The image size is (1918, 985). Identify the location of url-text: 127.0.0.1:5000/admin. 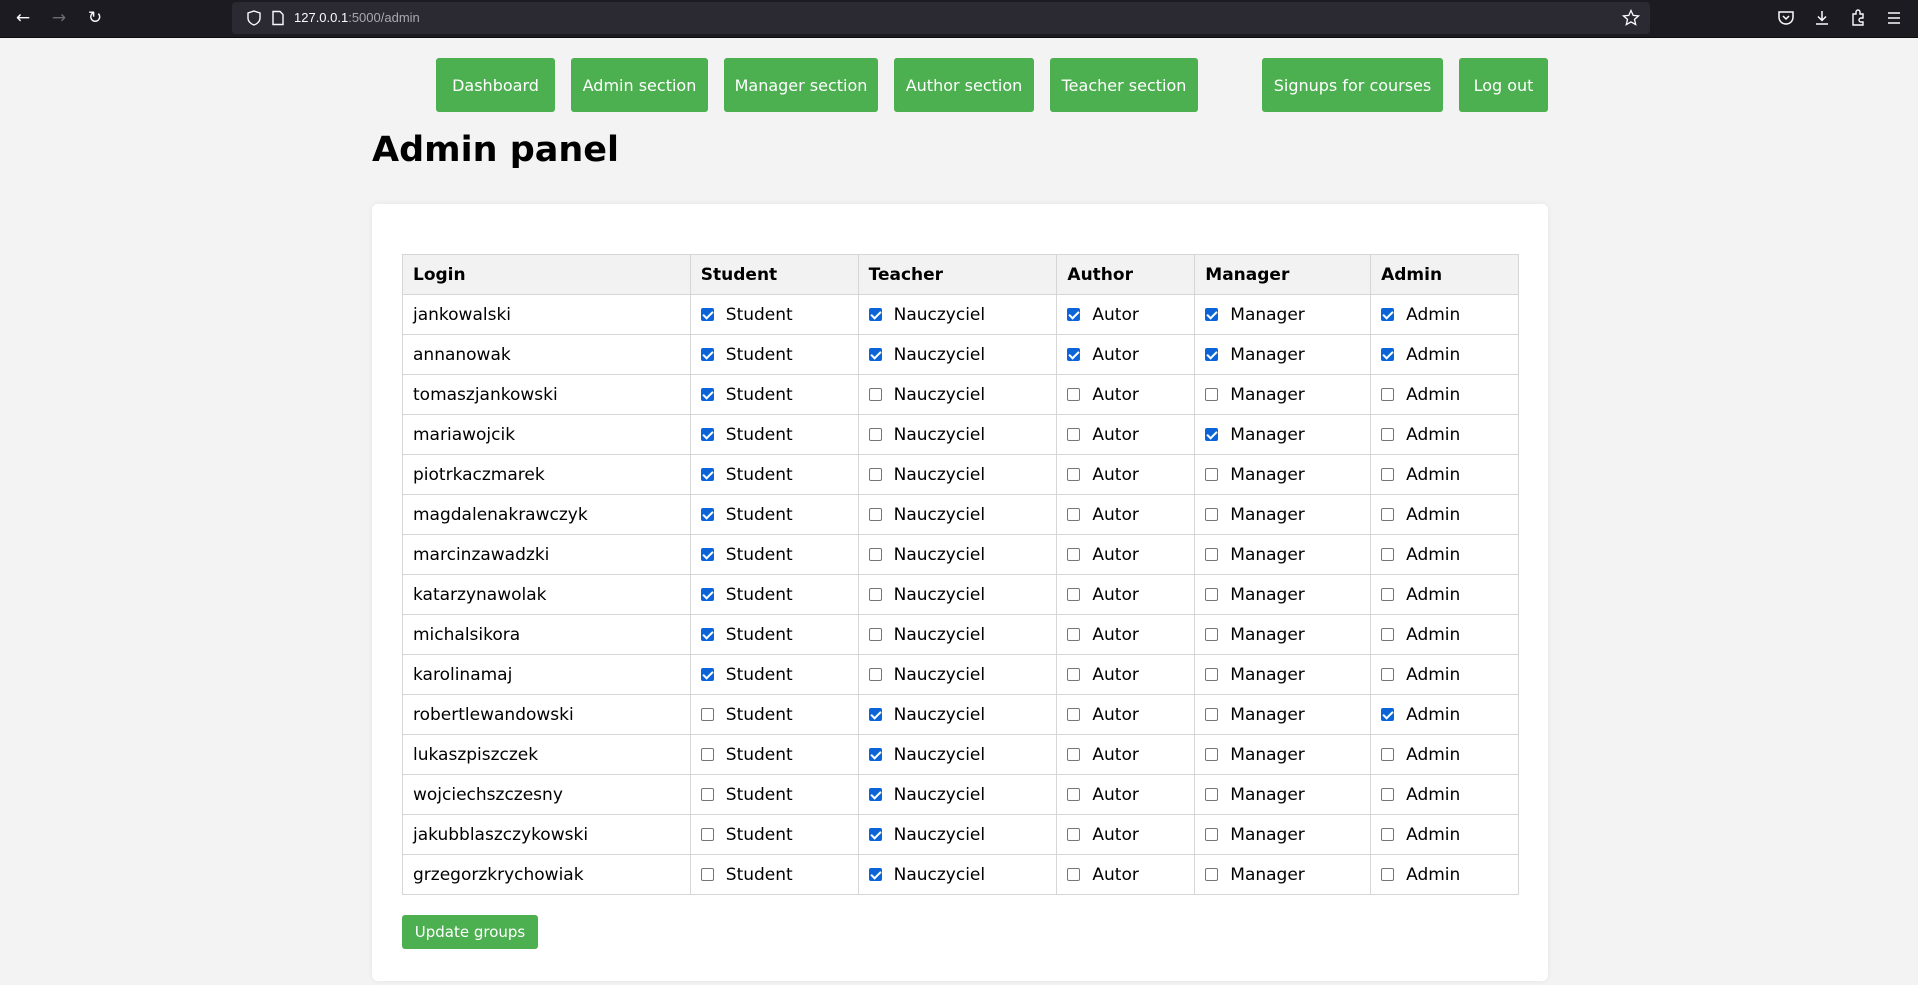
(357, 18).